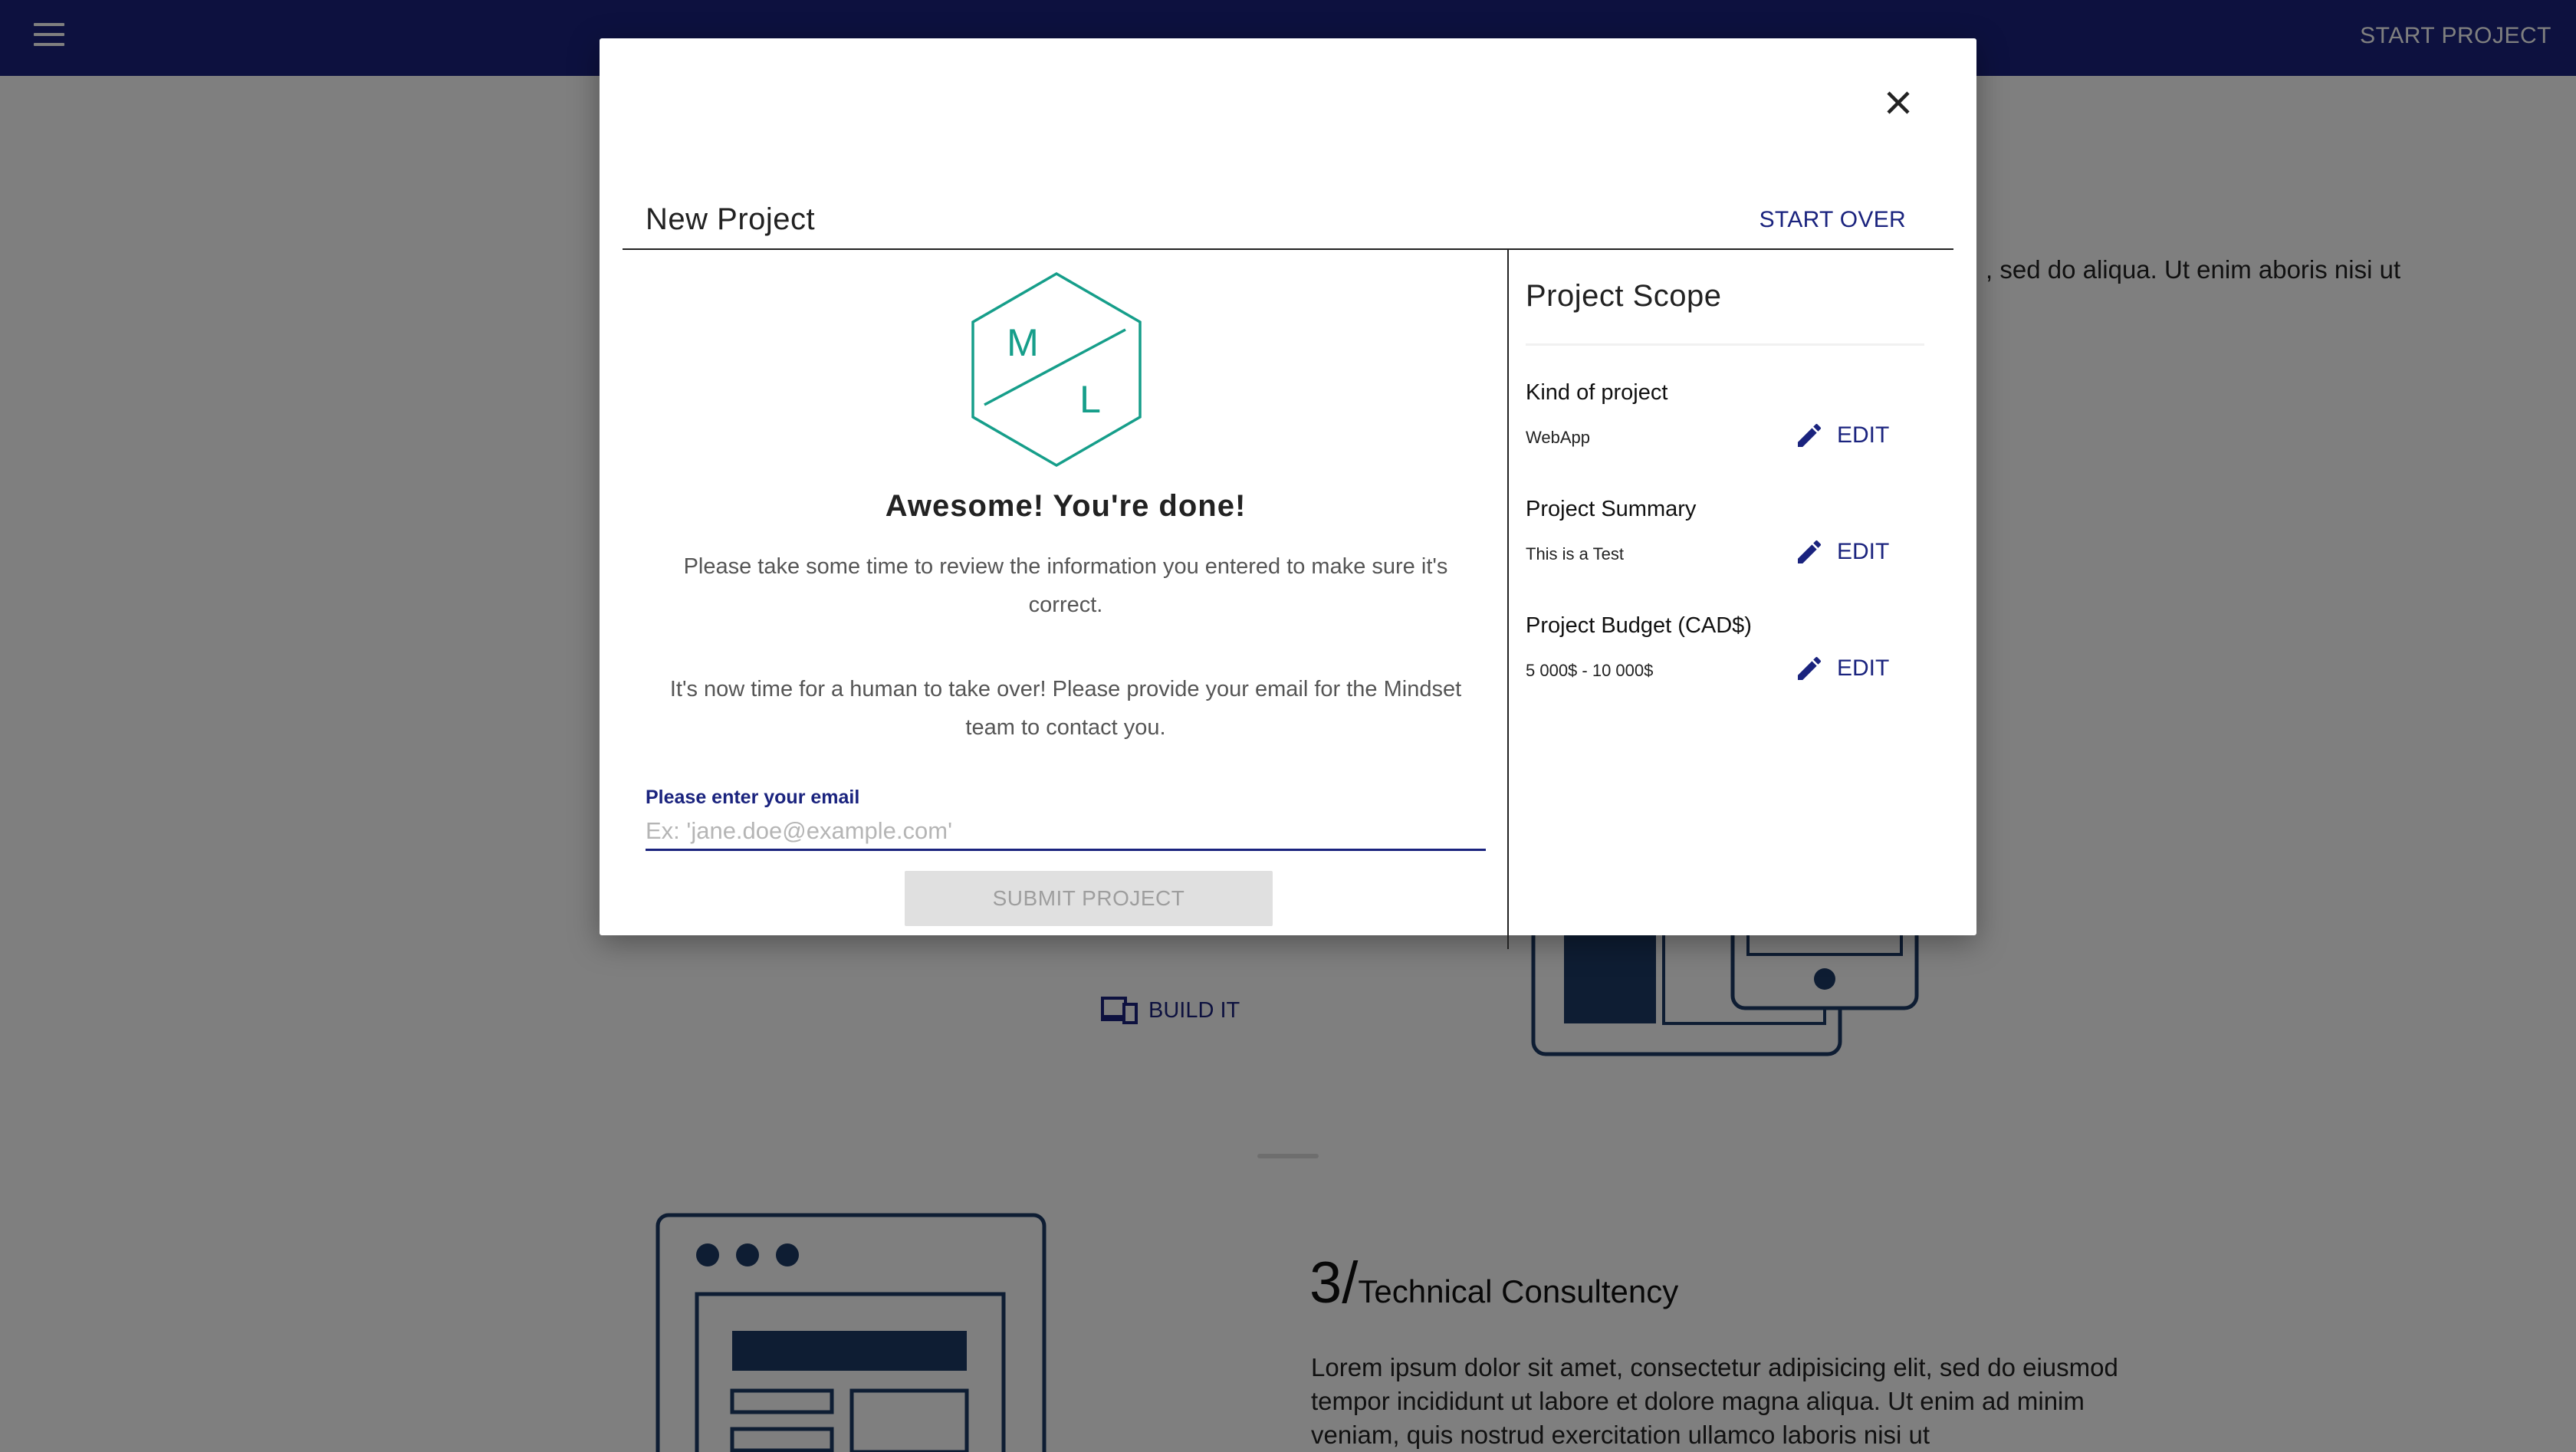 This screenshot has height=1452, width=2576. I want to click on close-button, so click(1899, 102).